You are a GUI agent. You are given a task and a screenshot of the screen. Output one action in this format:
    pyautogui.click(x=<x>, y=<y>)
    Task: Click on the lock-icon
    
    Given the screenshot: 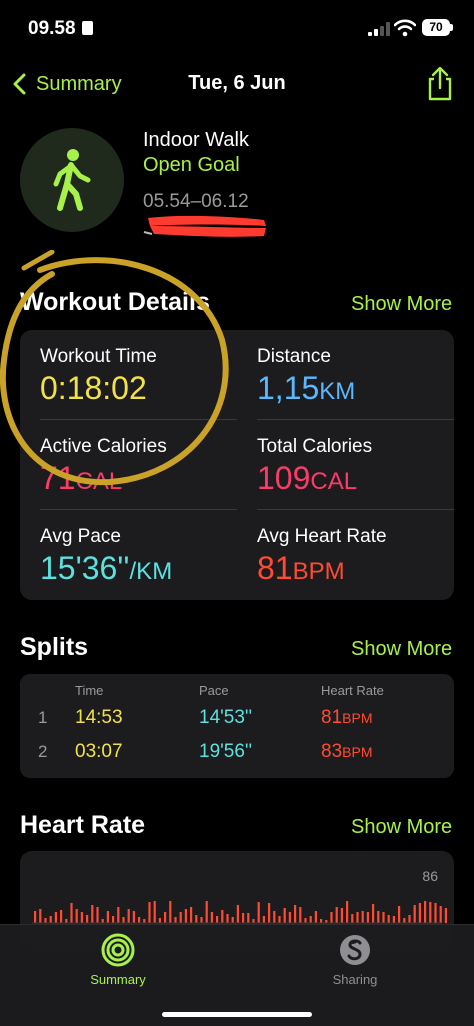 What is the action you would take?
    pyautogui.click(x=87, y=28)
    